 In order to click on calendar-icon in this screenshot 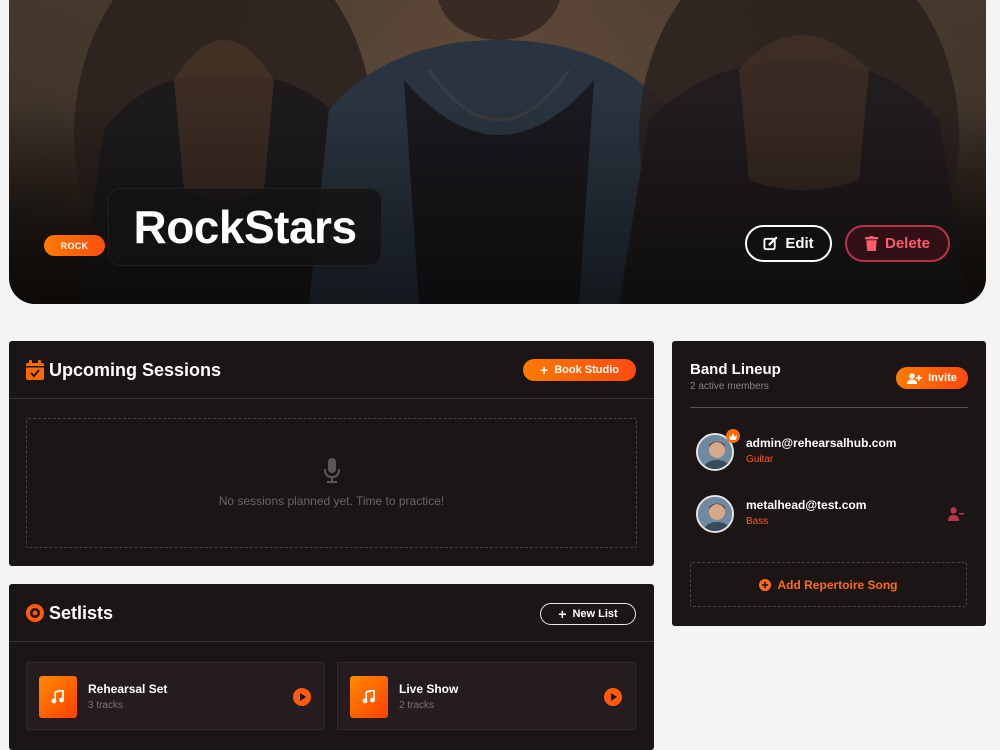, I will do `click(35, 370)`.